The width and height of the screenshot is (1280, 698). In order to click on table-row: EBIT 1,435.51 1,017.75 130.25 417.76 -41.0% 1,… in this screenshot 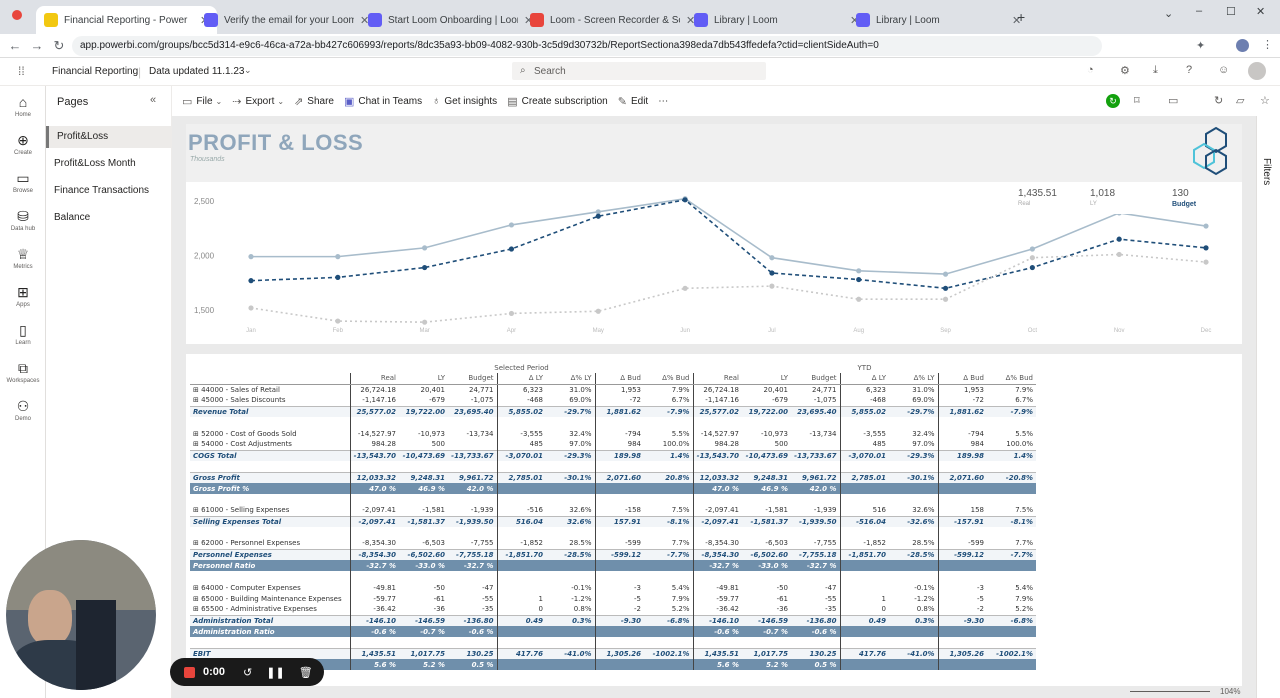, I will do `click(613, 653)`.